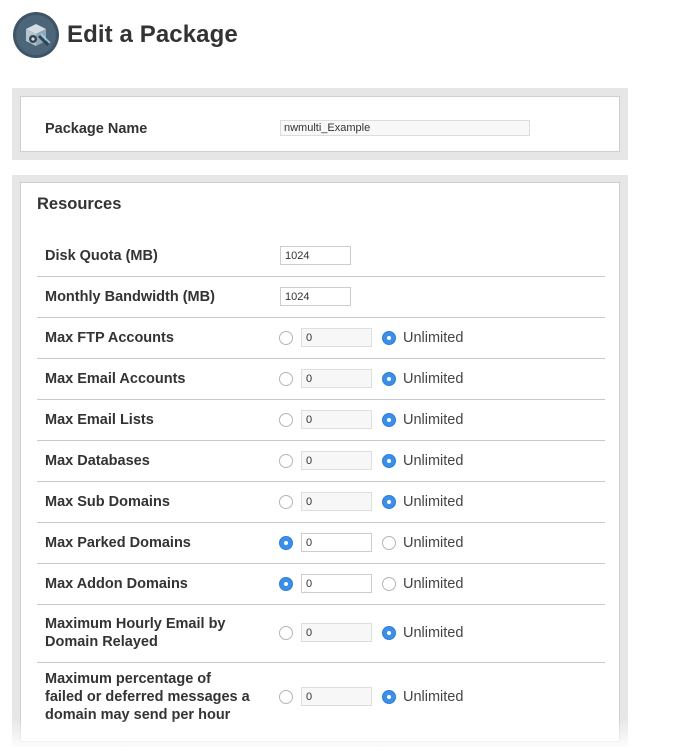 The image size is (697, 747). I want to click on row-max-sub-domains: Max Sub Domains Unlimited, so click(321, 502).